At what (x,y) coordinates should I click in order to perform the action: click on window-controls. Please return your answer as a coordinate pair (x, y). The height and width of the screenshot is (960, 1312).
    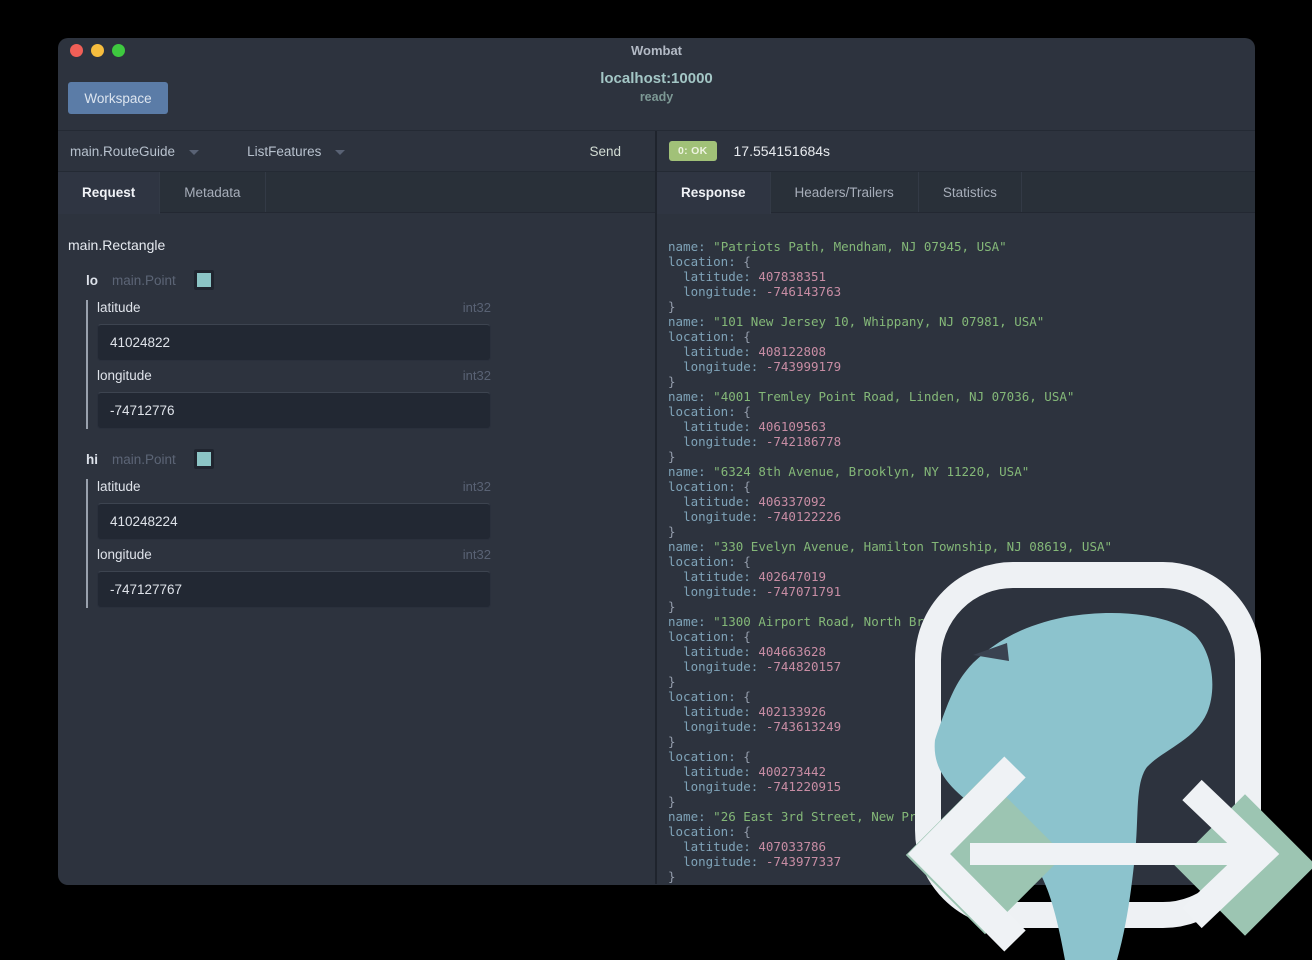
    Looking at the image, I should click on (97, 50).